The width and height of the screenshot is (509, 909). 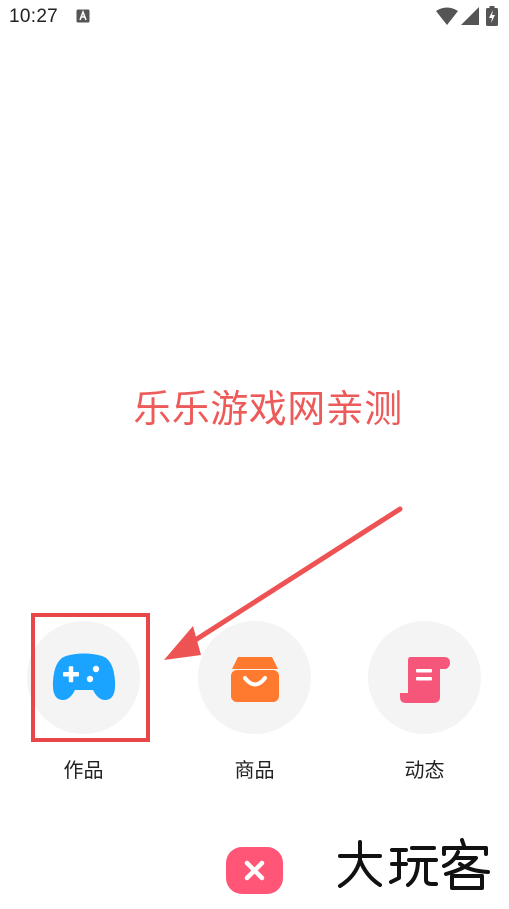 I want to click on watermark-caption: 乐乐游戏网亲测, so click(x=268, y=409).